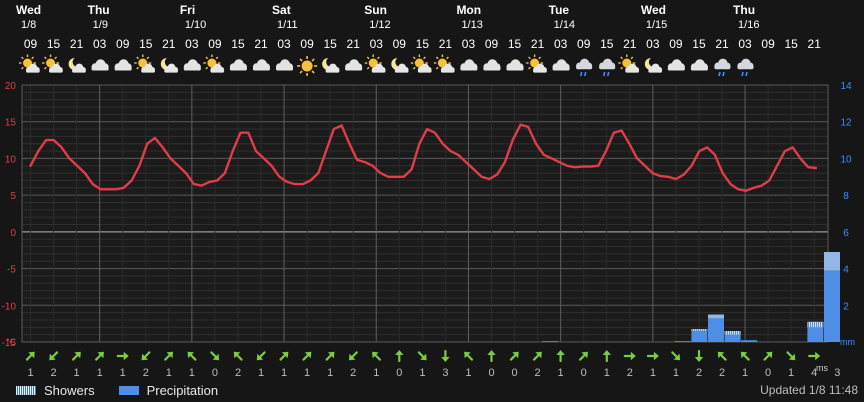 The height and width of the screenshot is (402, 864). I want to click on day-name: Sun, so click(375, 10).